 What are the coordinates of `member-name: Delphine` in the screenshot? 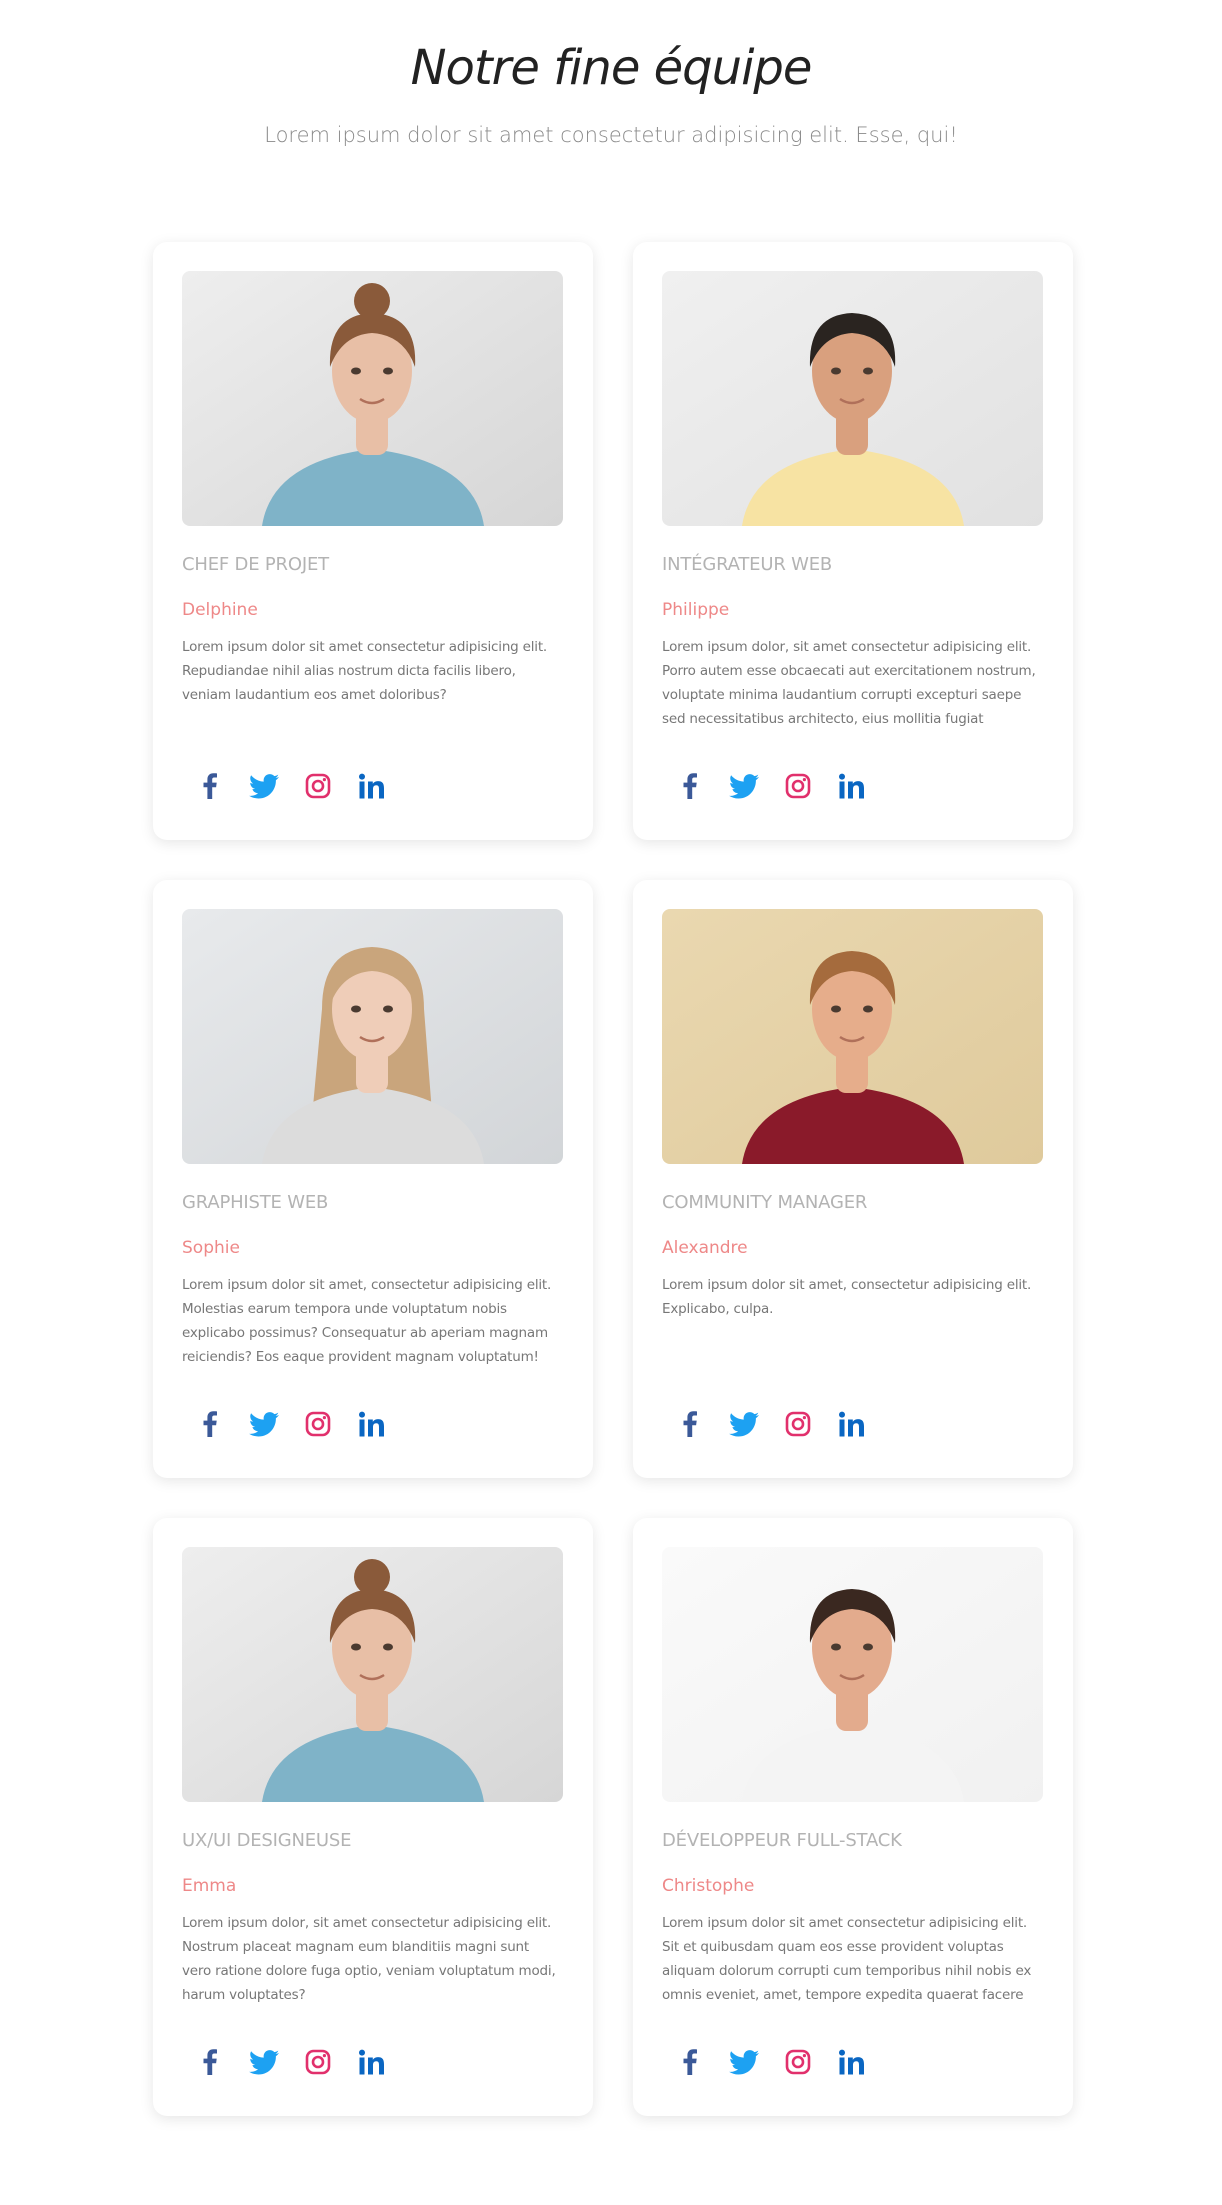 It's located at (220, 610).